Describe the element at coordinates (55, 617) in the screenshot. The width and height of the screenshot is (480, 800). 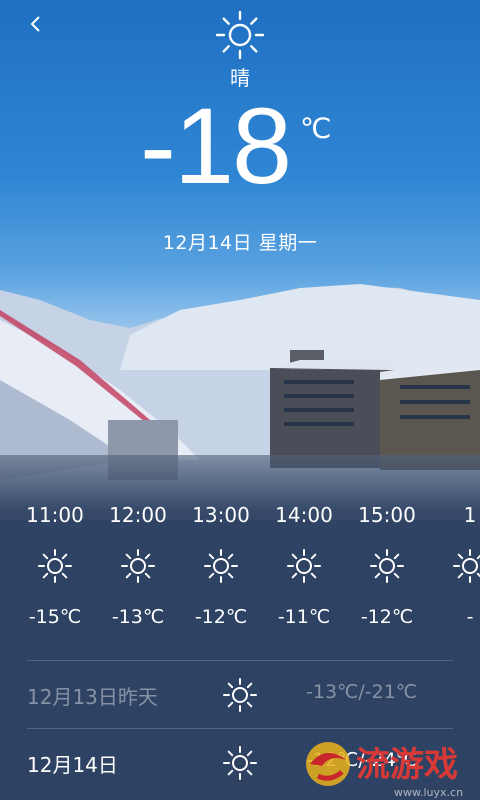
I see `hourly-temperature: -15℃` at that location.